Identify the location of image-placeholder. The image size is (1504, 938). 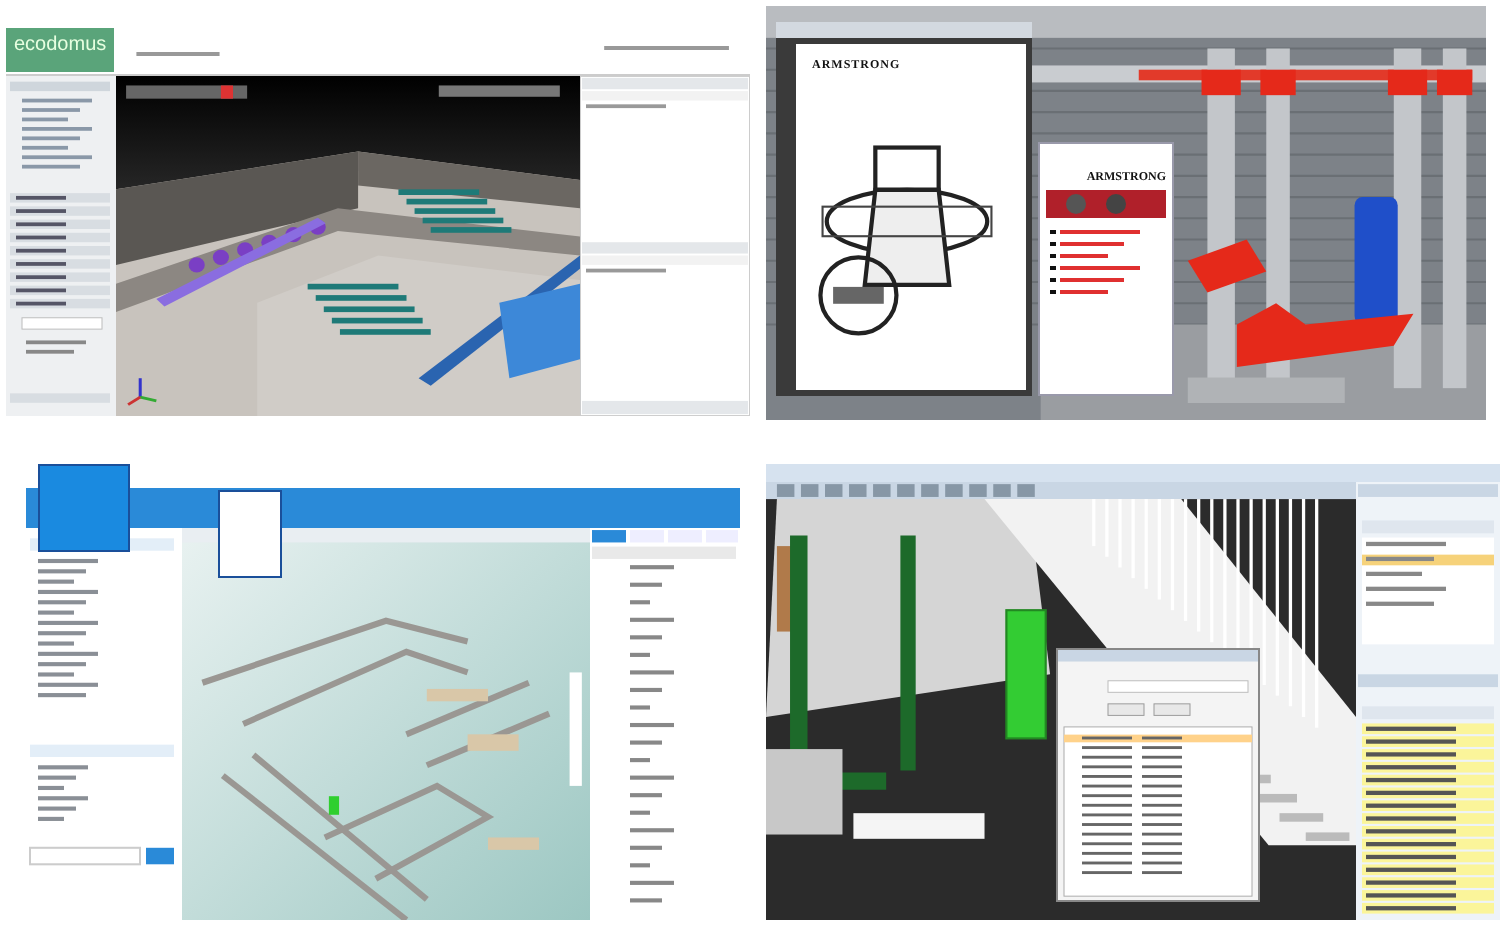
(250, 534).